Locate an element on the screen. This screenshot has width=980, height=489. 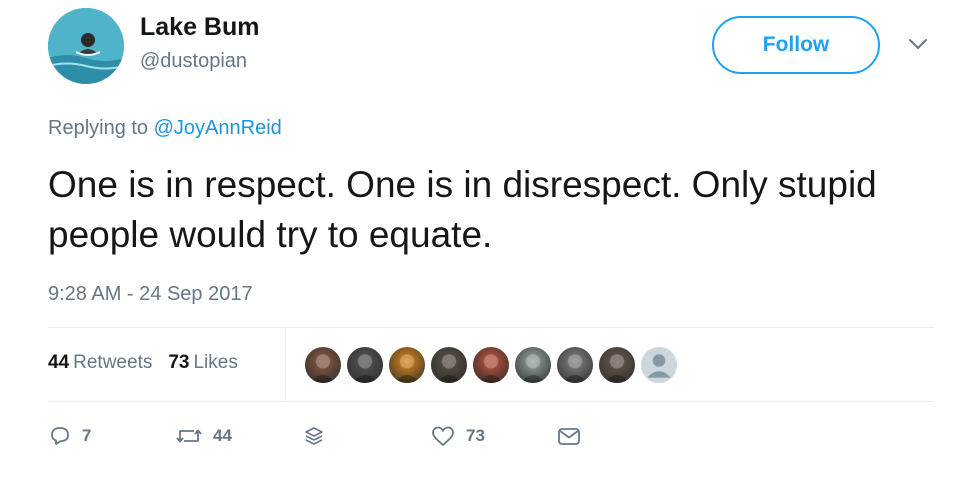
tweet-stats: 44 Retweets 73 Likes is located at coordinates (143, 363).